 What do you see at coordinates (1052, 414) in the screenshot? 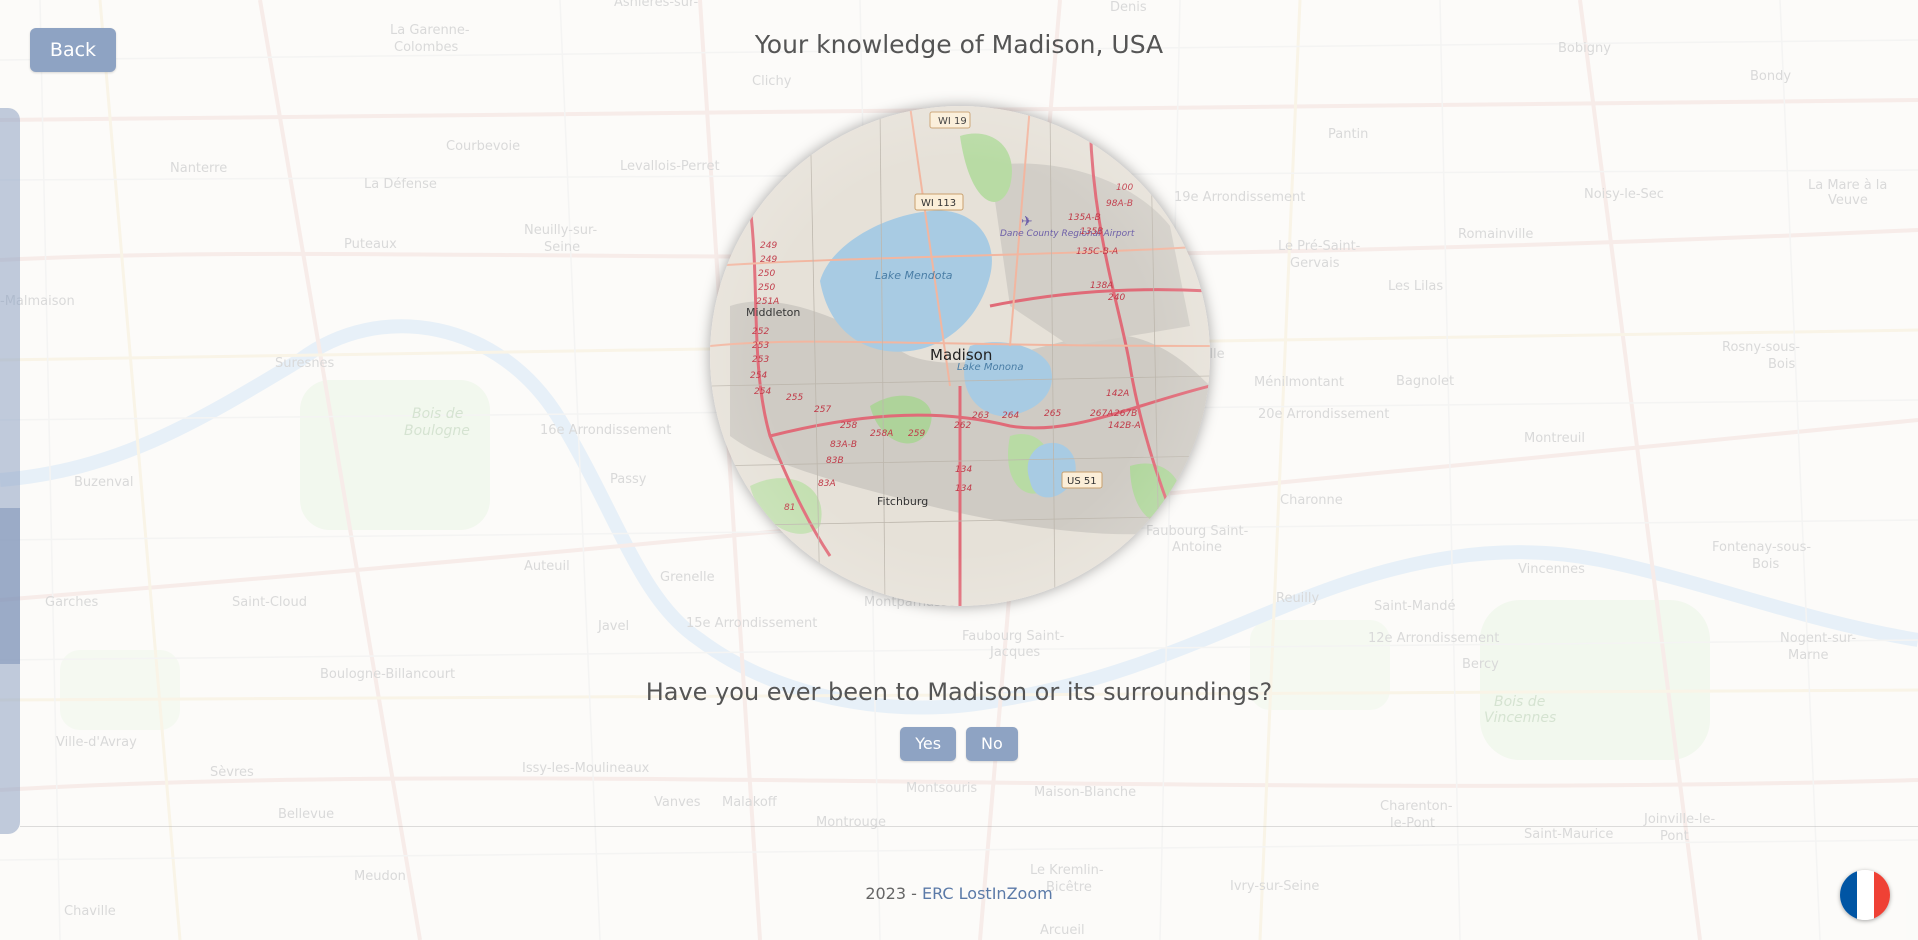
I see `svg-text: 265` at bounding box center [1052, 414].